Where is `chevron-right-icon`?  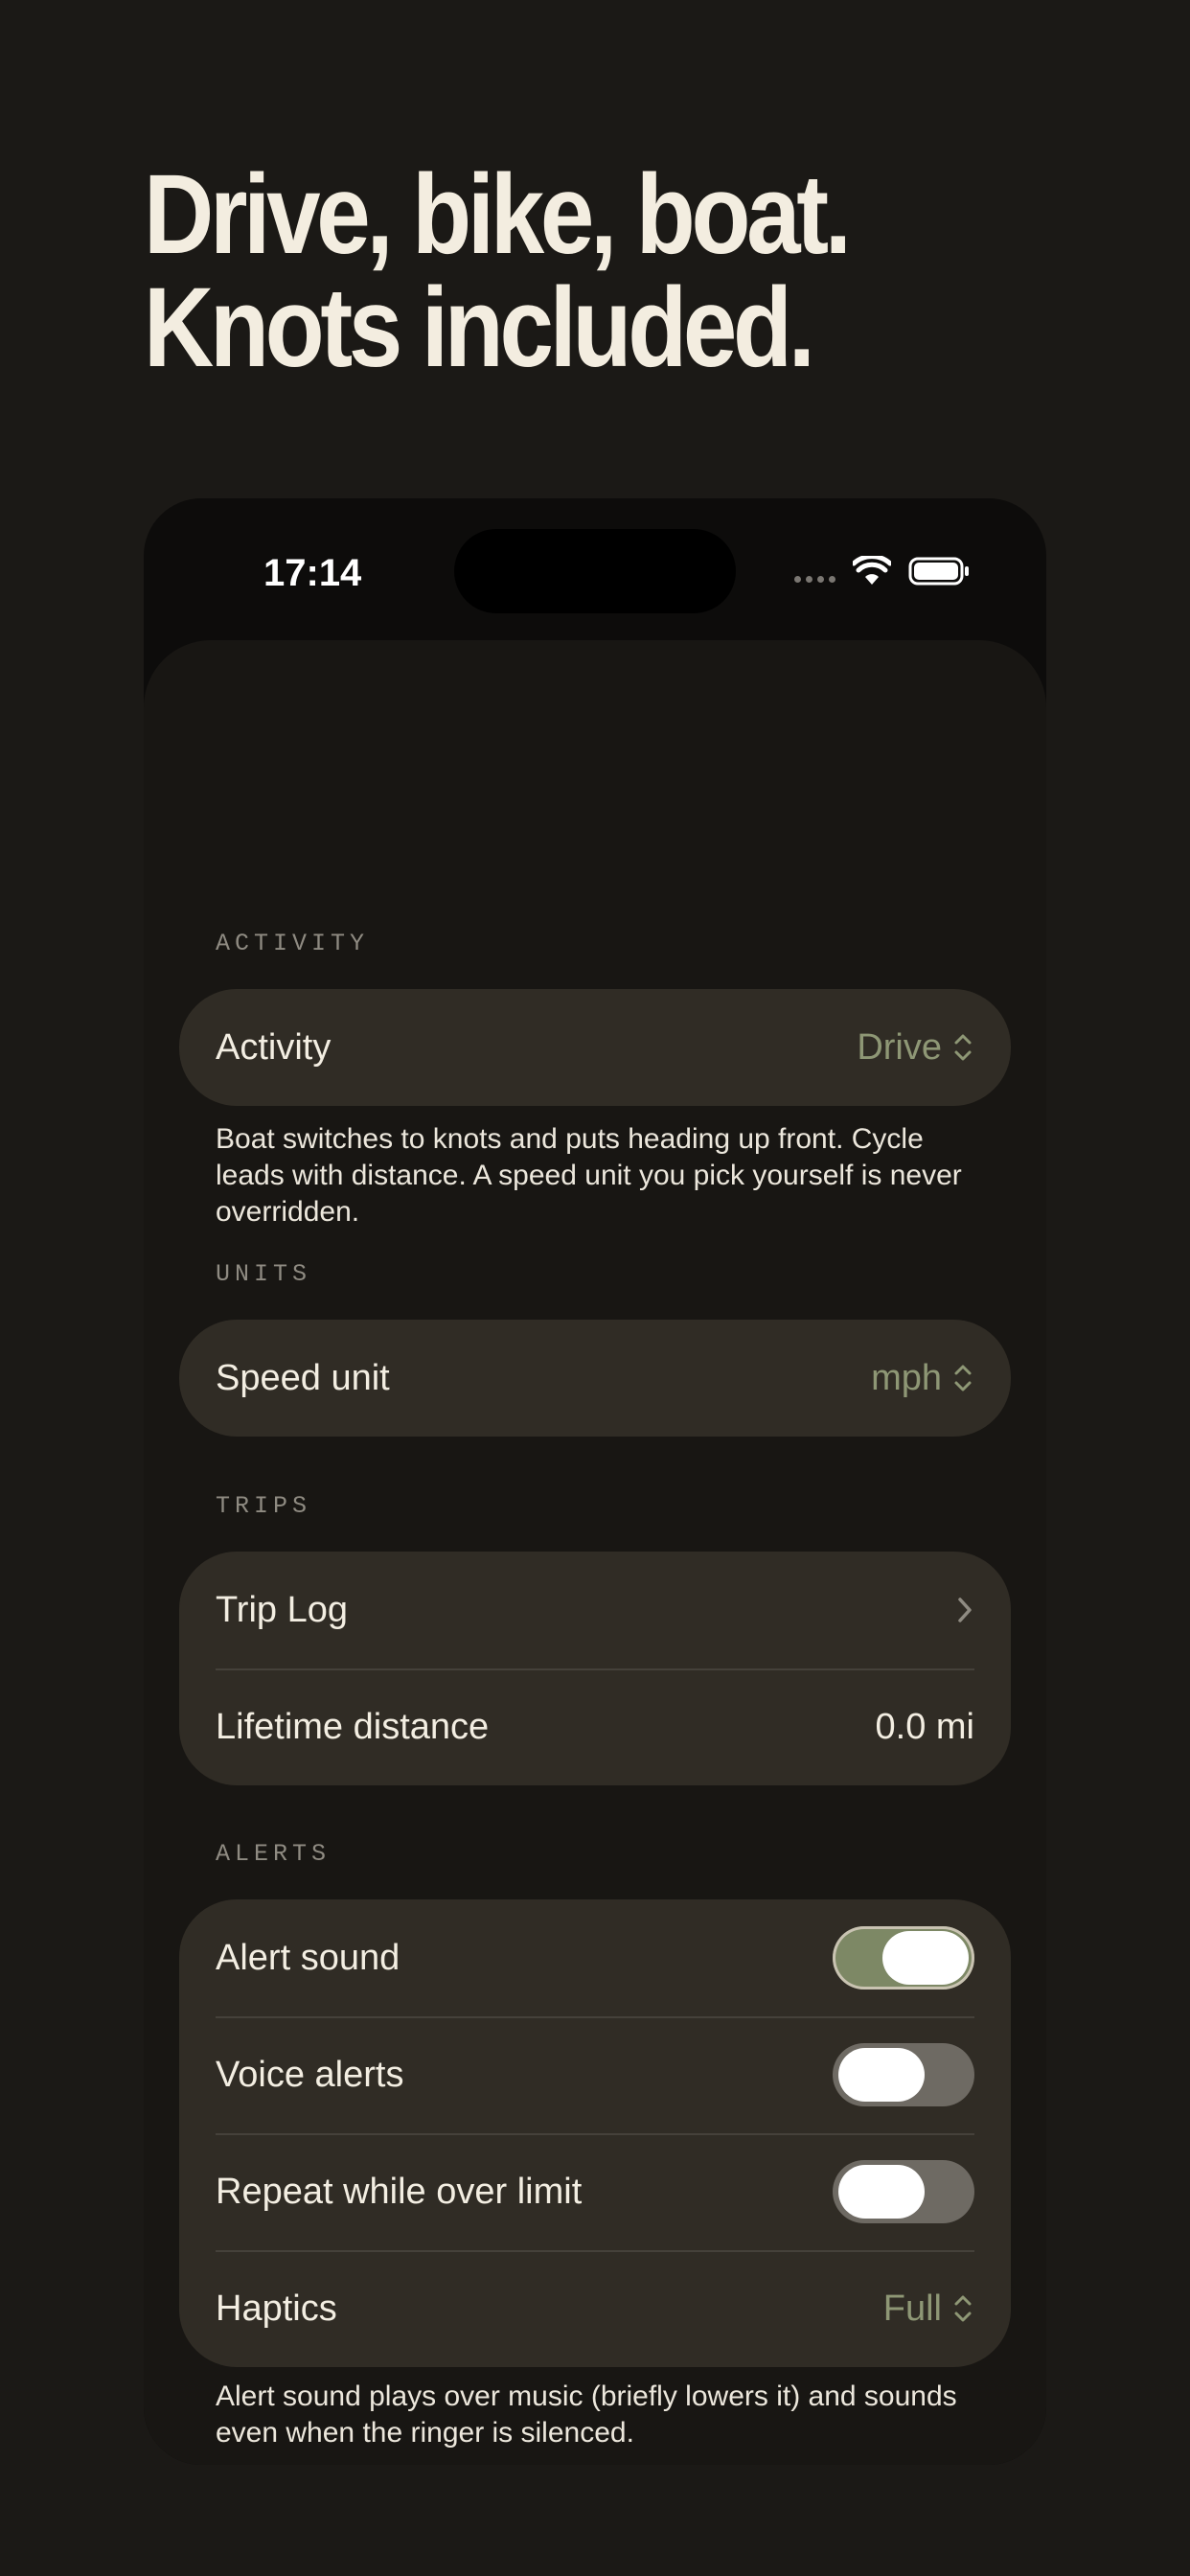 chevron-right-icon is located at coordinates (965, 1610).